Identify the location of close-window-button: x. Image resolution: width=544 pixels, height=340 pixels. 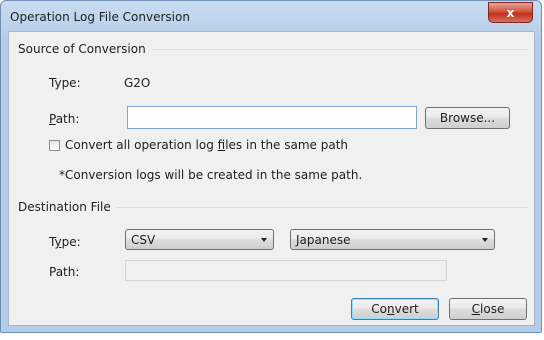
(510, 12).